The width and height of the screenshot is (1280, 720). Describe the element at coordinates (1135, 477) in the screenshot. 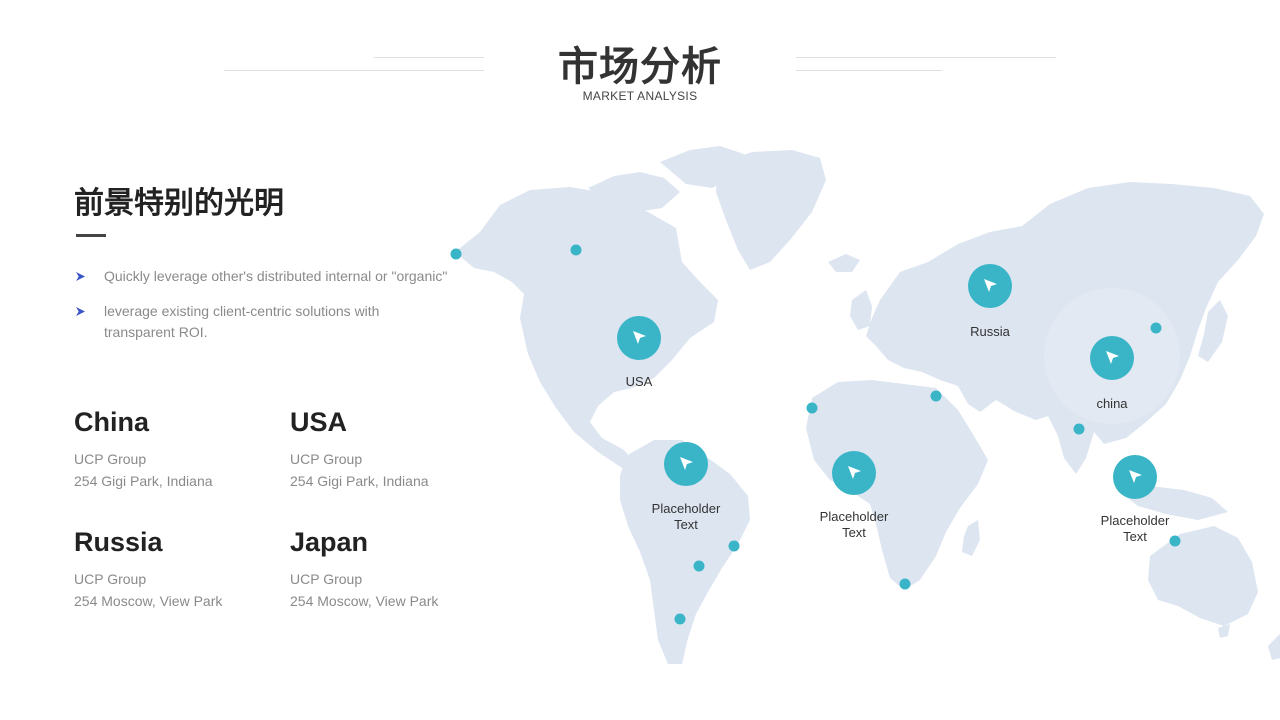

I see `map-pin-southeast-asia` at that location.